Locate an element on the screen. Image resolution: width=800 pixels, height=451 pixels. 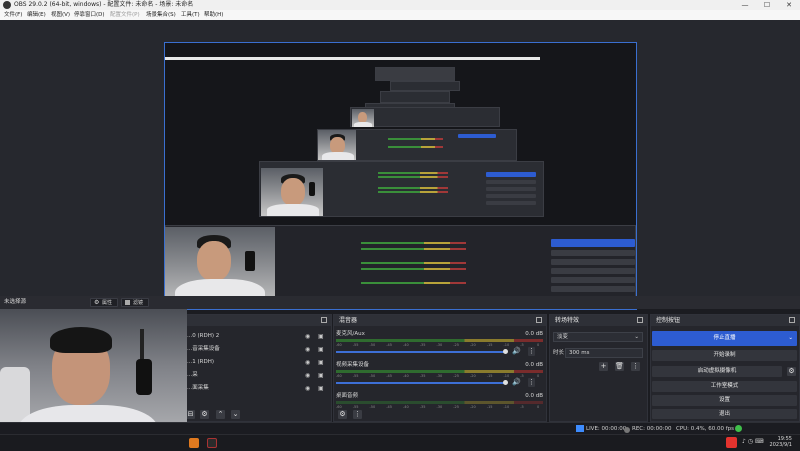
filters-button: 滤镜 is located at coordinates (135, 302).